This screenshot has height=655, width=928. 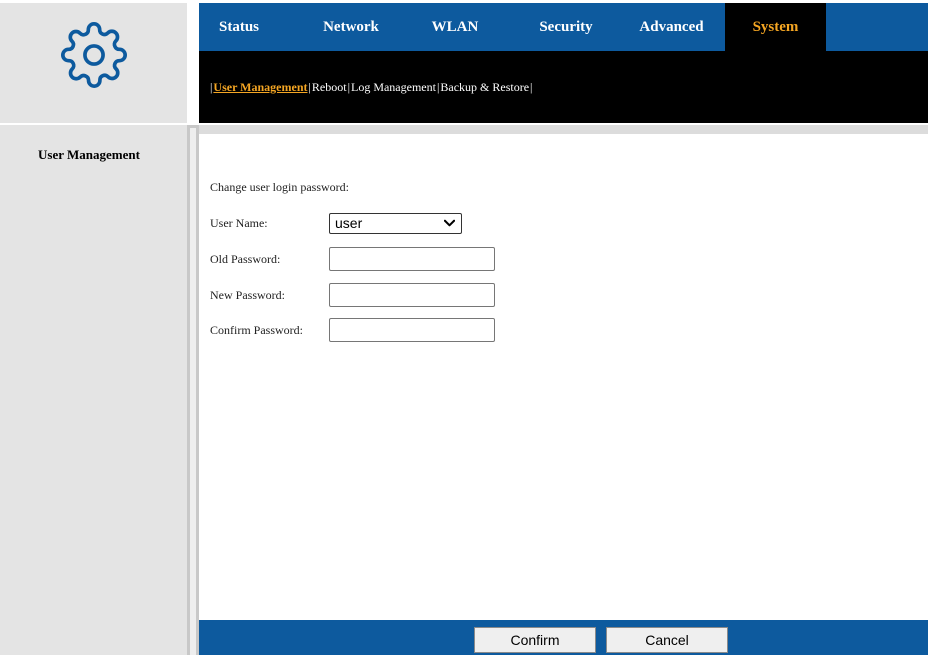 I want to click on confirm-password-input, so click(x=412, y=330).